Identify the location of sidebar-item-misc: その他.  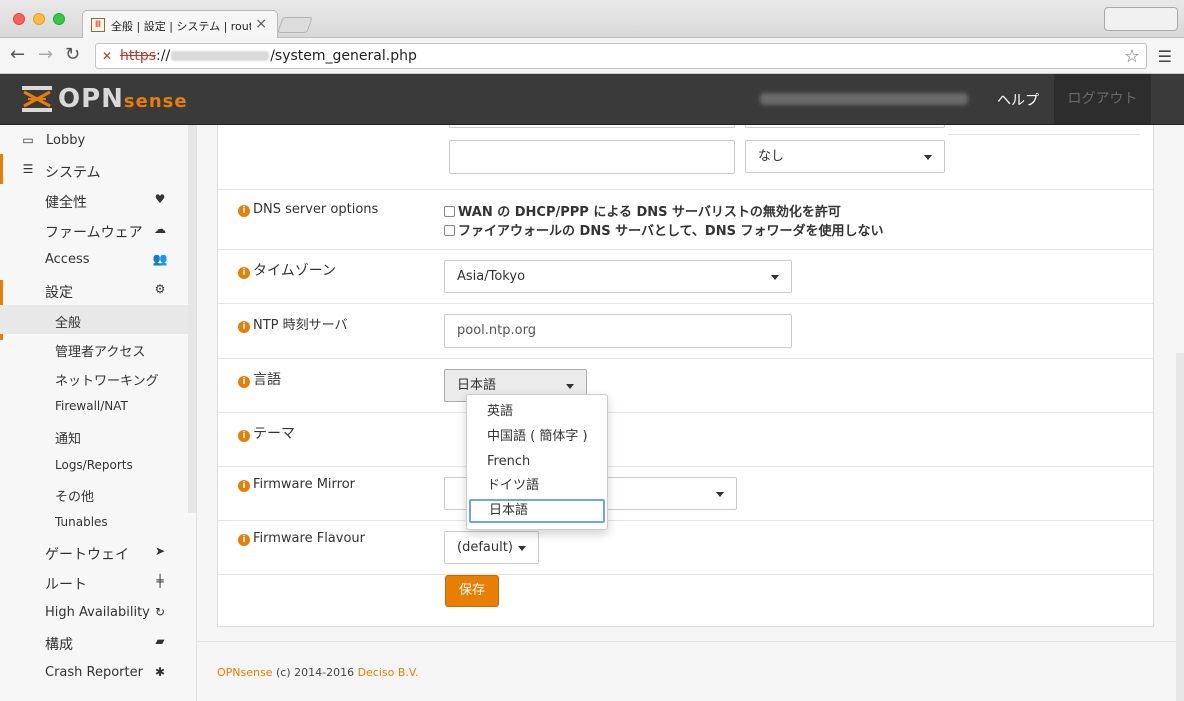
(94, 493).